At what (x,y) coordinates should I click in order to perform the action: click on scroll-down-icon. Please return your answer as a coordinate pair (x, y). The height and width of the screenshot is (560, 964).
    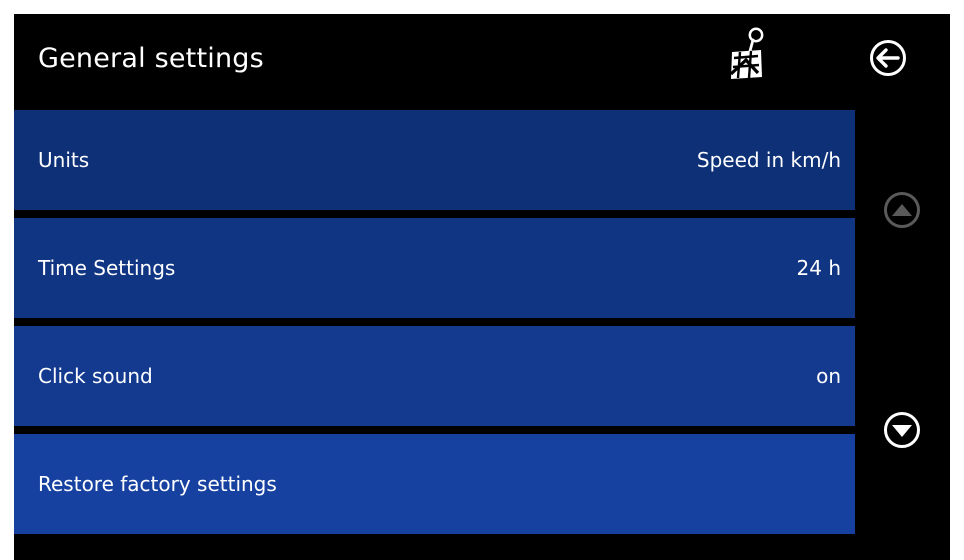
    Looking at the image, I should click on (902, 430).